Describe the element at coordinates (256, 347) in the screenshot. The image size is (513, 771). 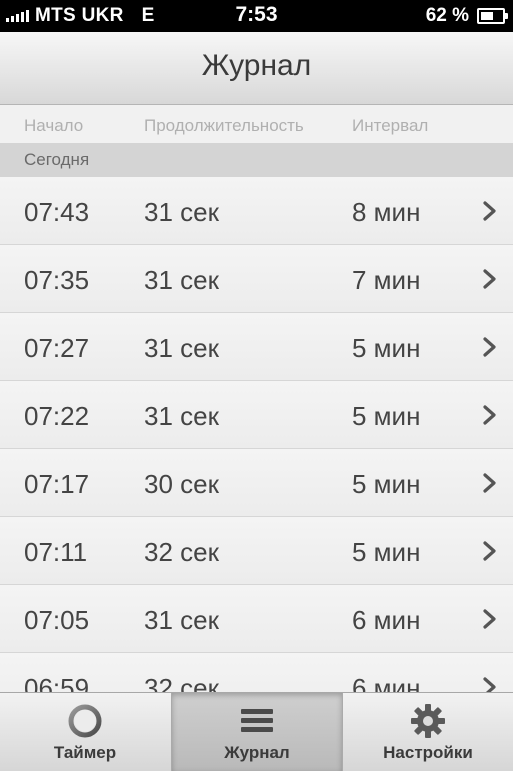
I see `table-row: 07:27 31 сек 5 мин` at that location.